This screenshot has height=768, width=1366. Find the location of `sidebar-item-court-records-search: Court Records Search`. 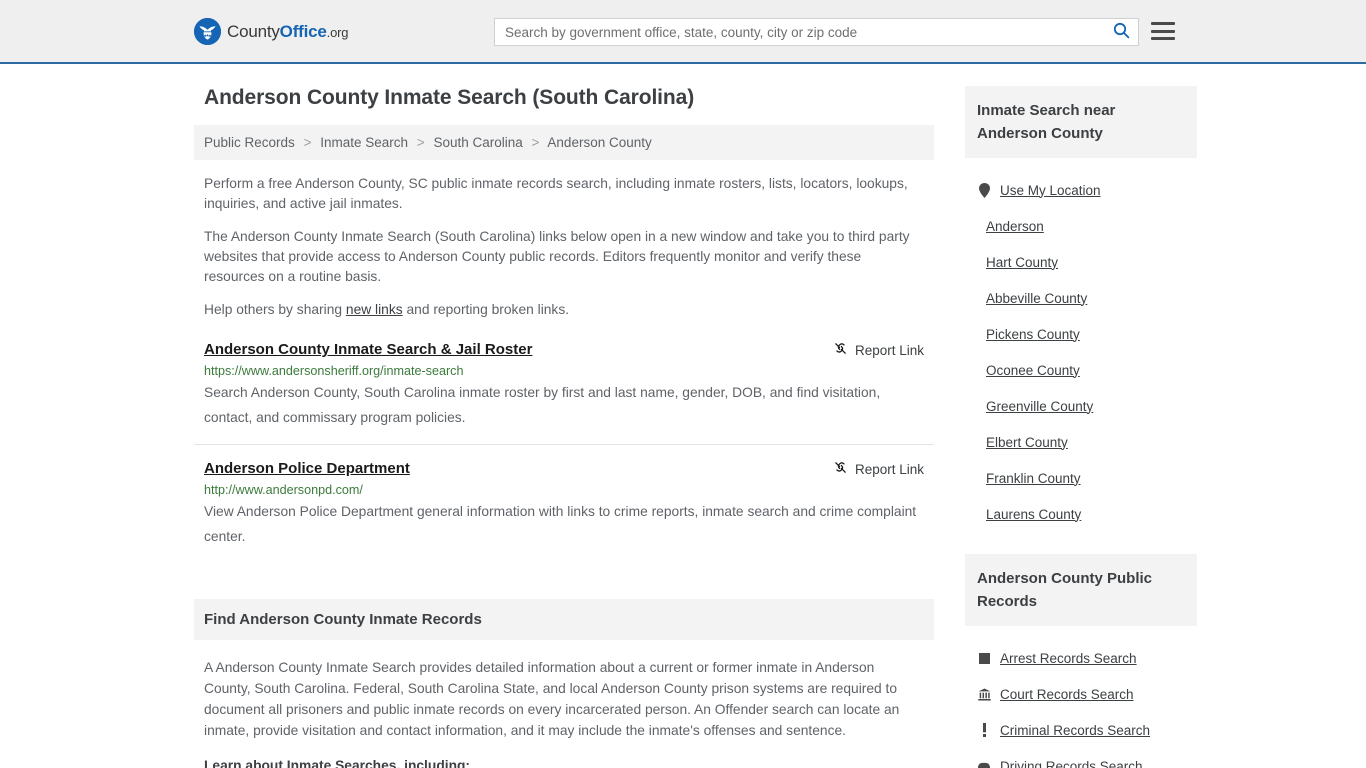

sidebar-item-court-records-search: Court Records Search is located at coordinates (1081, 694).